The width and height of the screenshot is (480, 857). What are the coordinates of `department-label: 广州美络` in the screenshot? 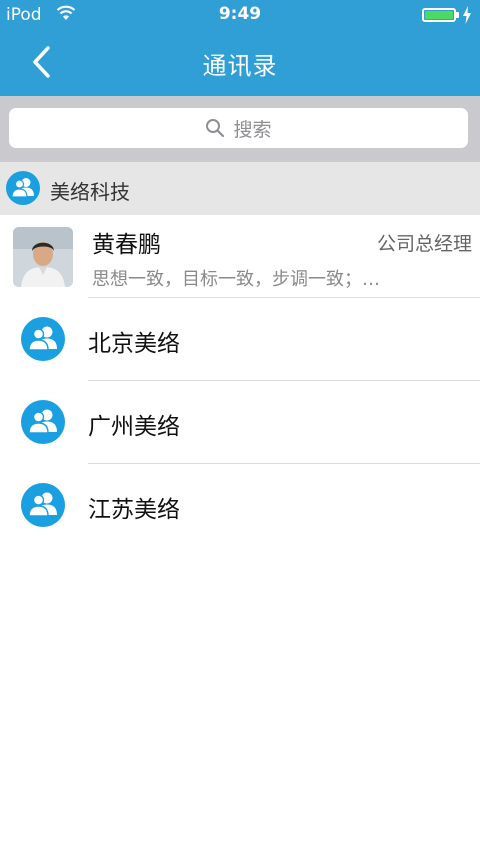 It's located at (134, 427).